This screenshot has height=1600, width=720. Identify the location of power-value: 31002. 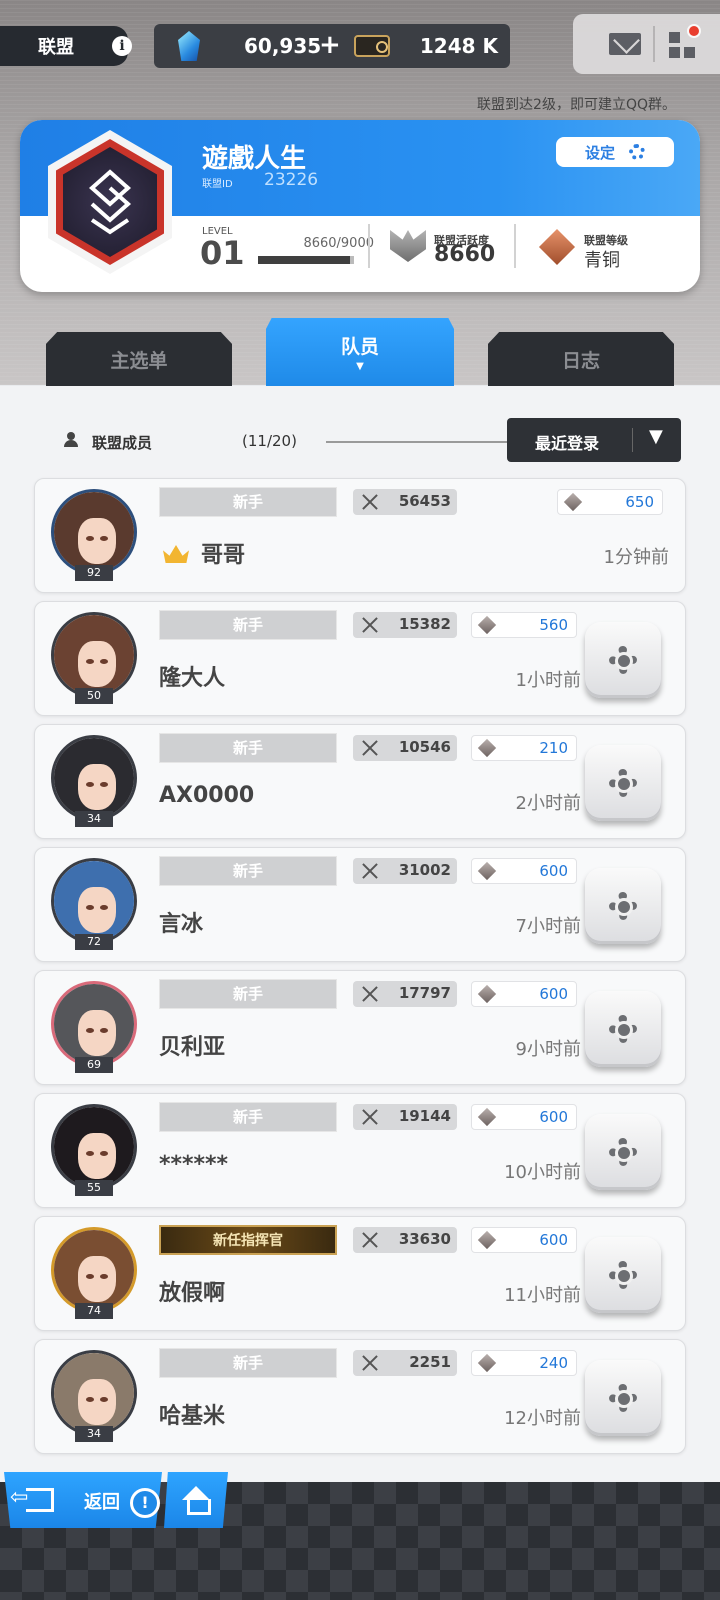
(424, 870).